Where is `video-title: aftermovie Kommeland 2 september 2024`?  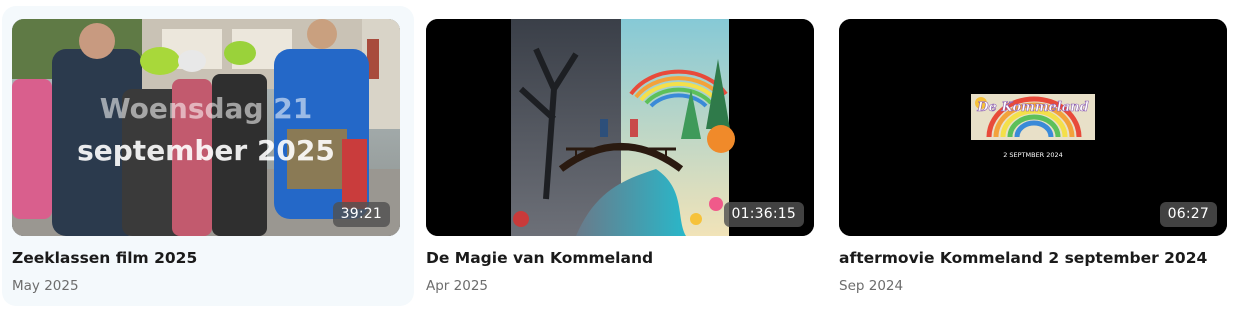
video-title: aftermovie Kommeland 2 september 2024 is located at coordinates (1023, 258).